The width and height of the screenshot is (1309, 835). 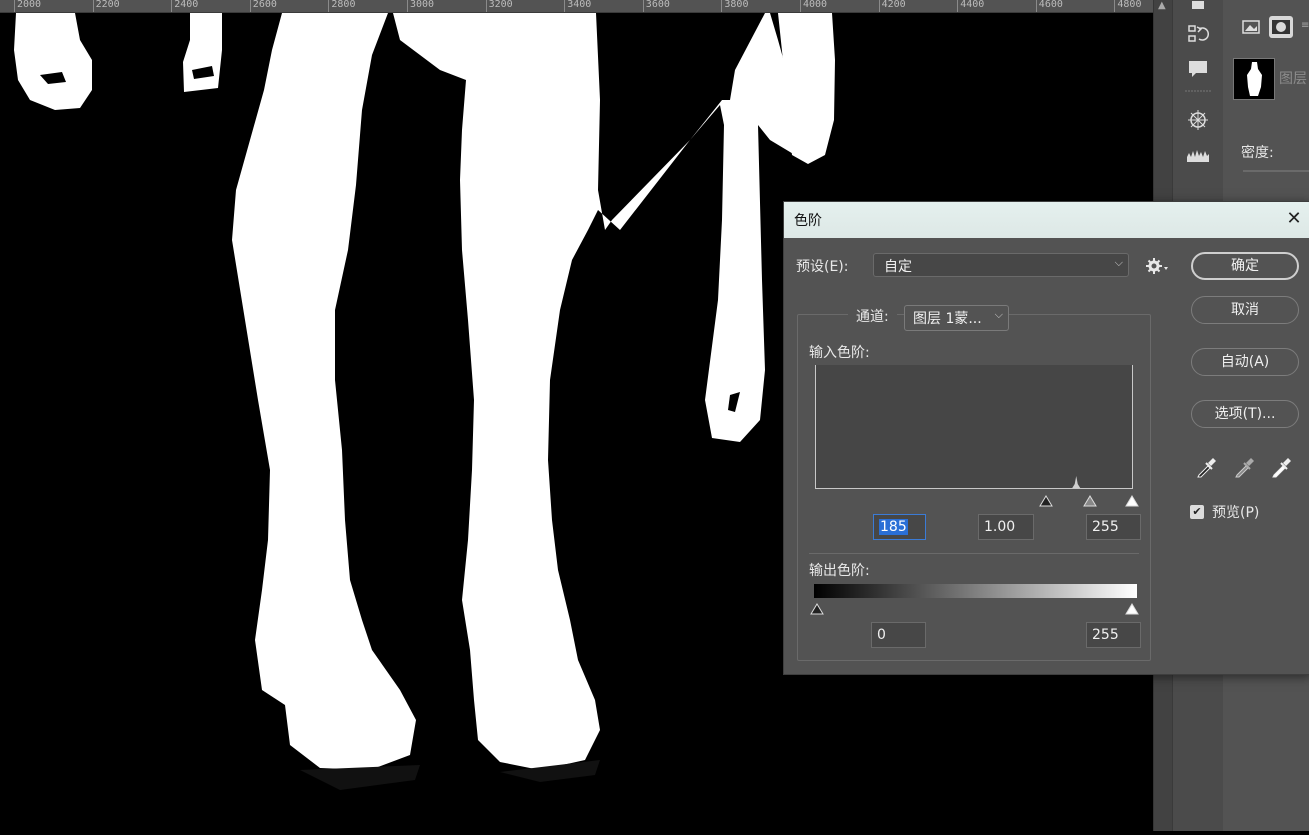 I want to click on input-black-field: 185, so click(x=899, y=527).